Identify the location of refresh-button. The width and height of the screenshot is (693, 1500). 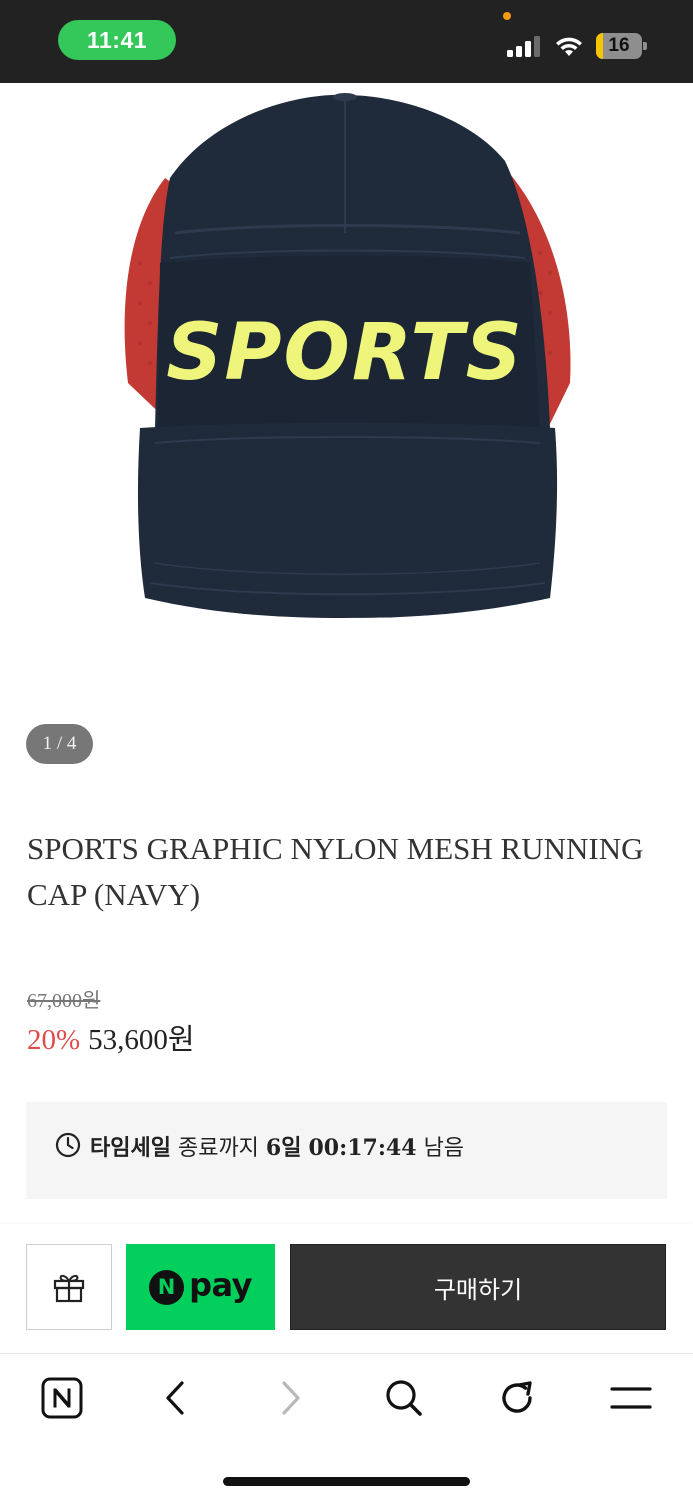
(517, 1398).